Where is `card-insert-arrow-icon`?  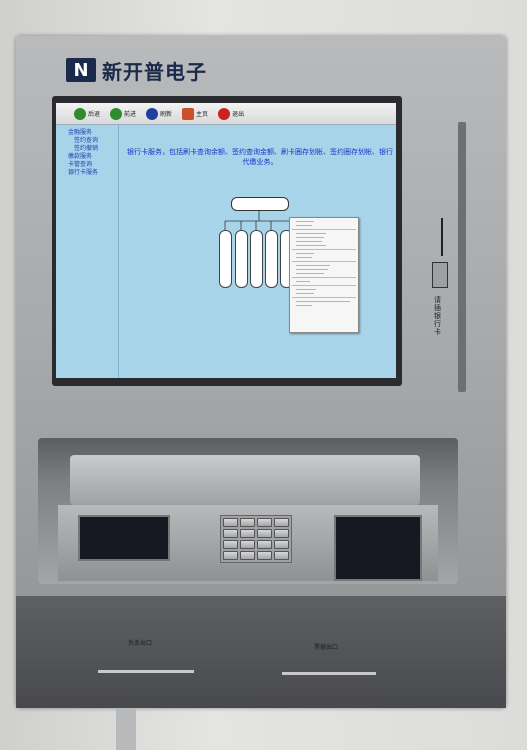 card-insert-arrow-icon is located at coordinates (442, 237).